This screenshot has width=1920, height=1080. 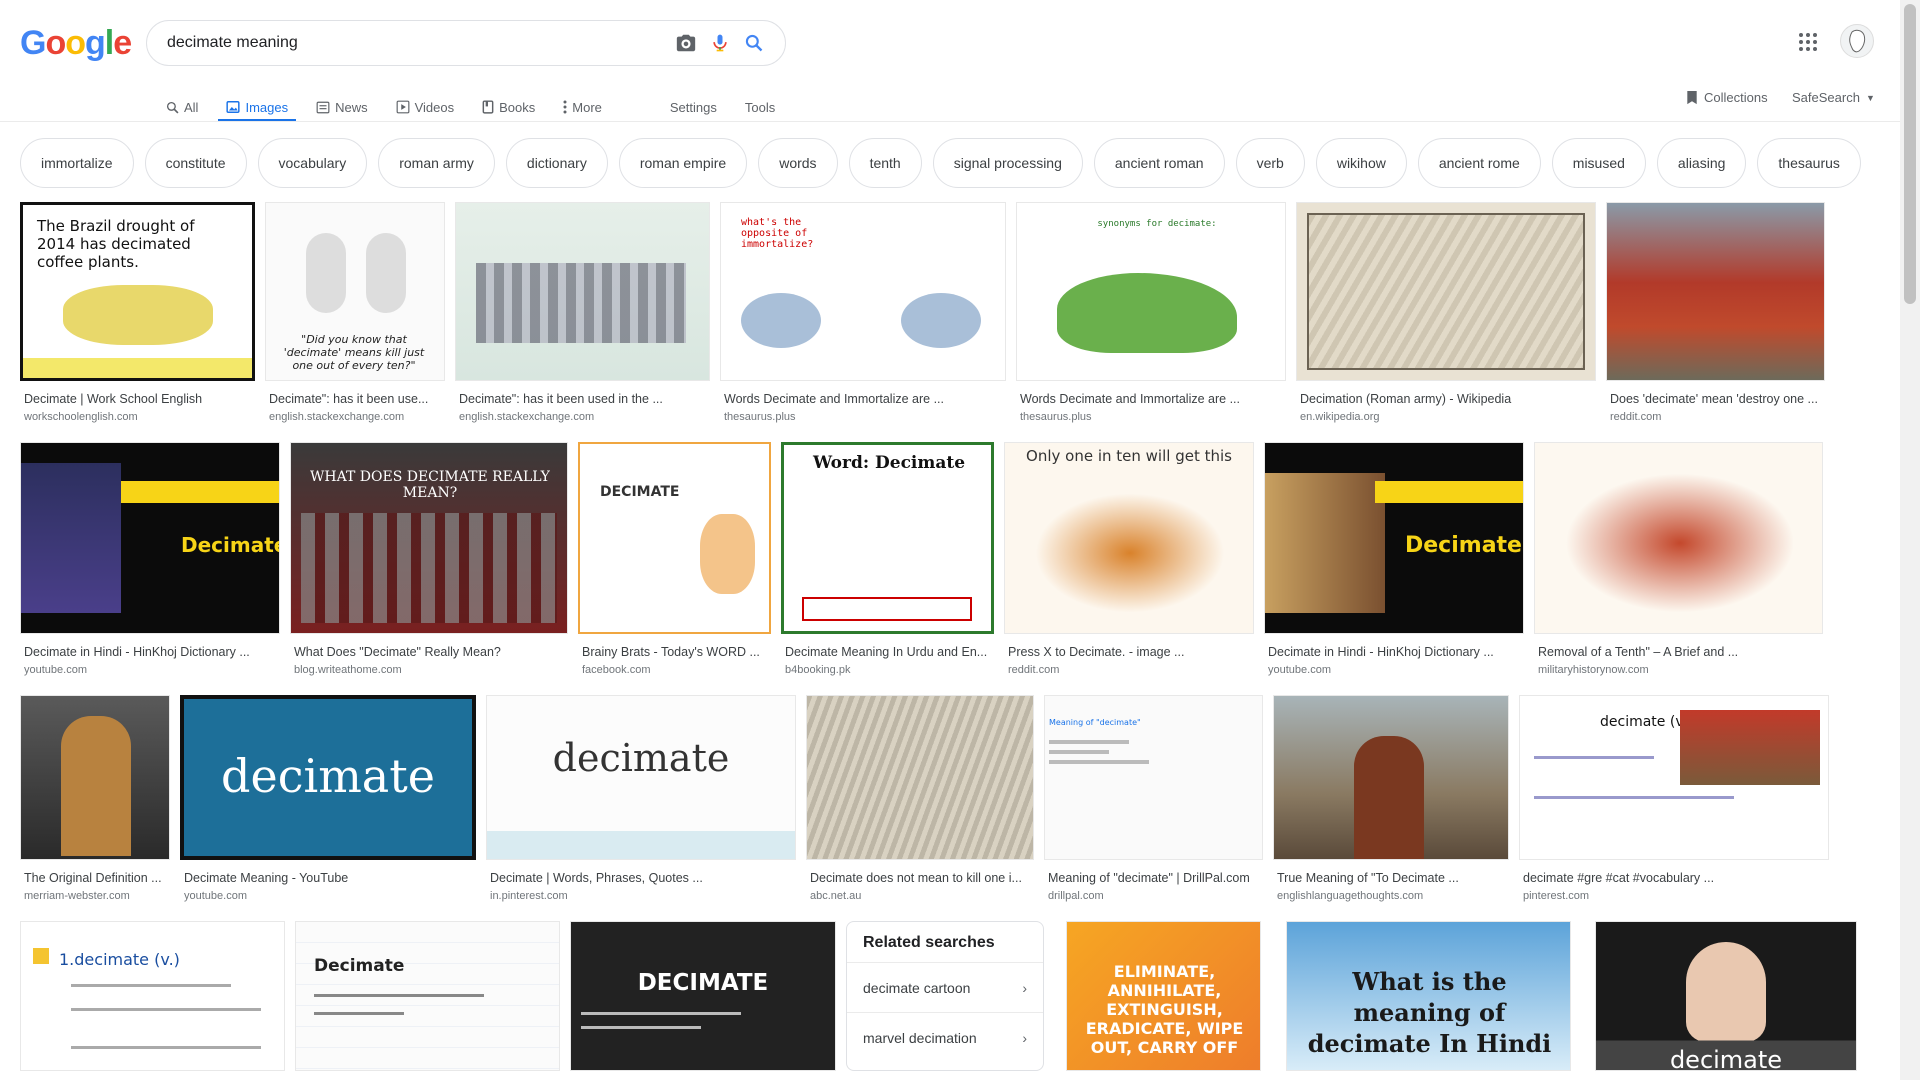 I want to click on chip: ancient rome, so click(x=1479, y=163).